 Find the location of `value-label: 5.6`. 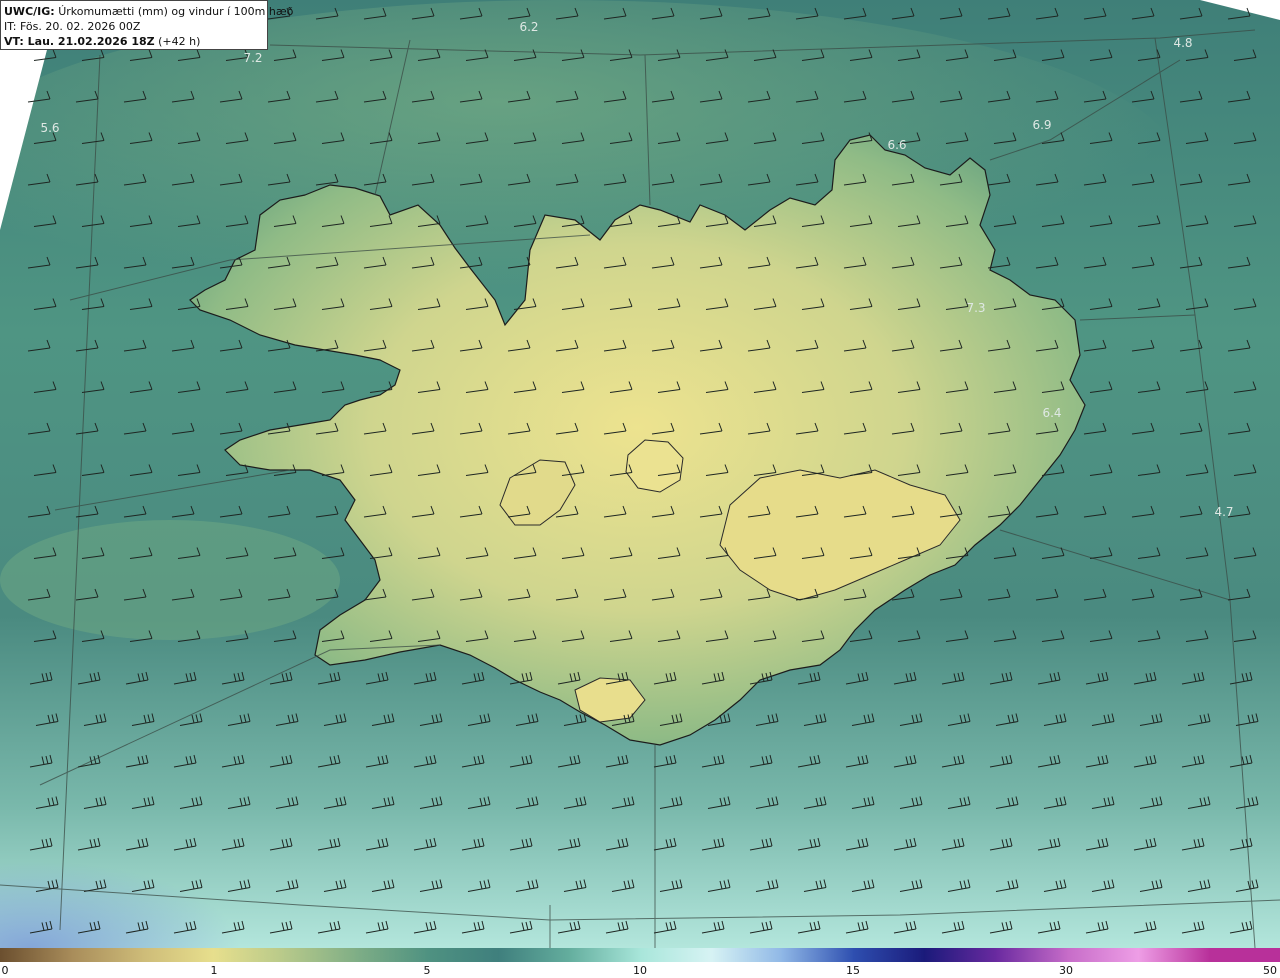

value-label: 5.6 is located at coordinates (50, 128).